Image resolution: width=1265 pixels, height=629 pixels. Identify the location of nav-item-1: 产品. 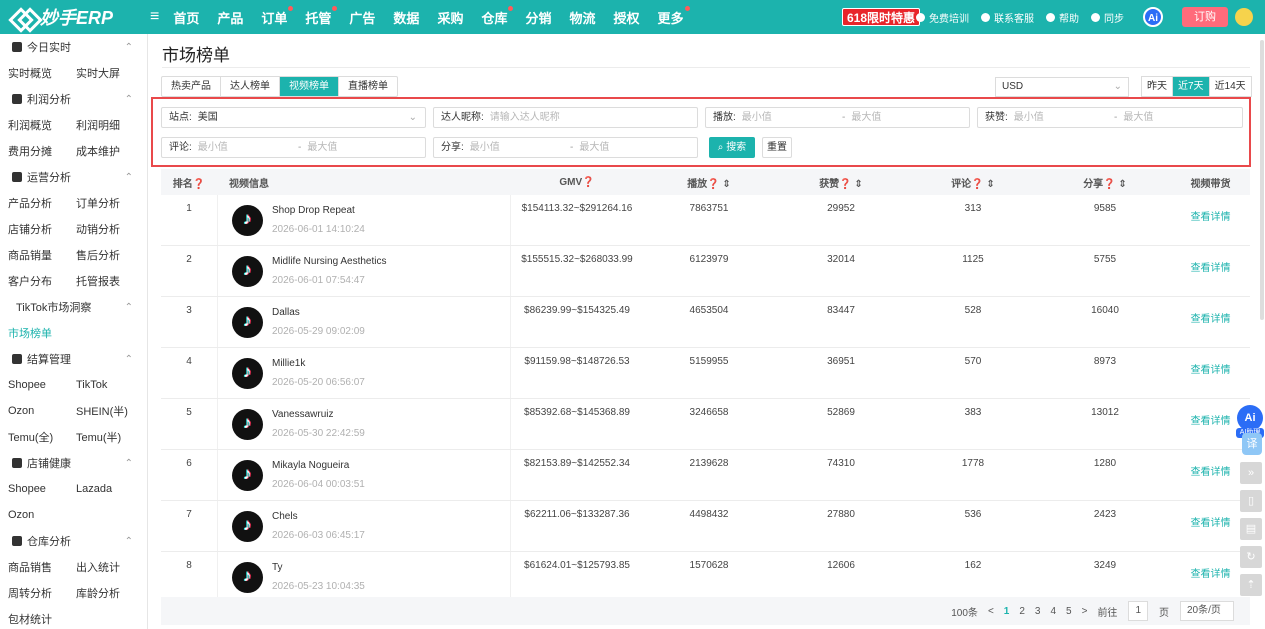
(230, 17).